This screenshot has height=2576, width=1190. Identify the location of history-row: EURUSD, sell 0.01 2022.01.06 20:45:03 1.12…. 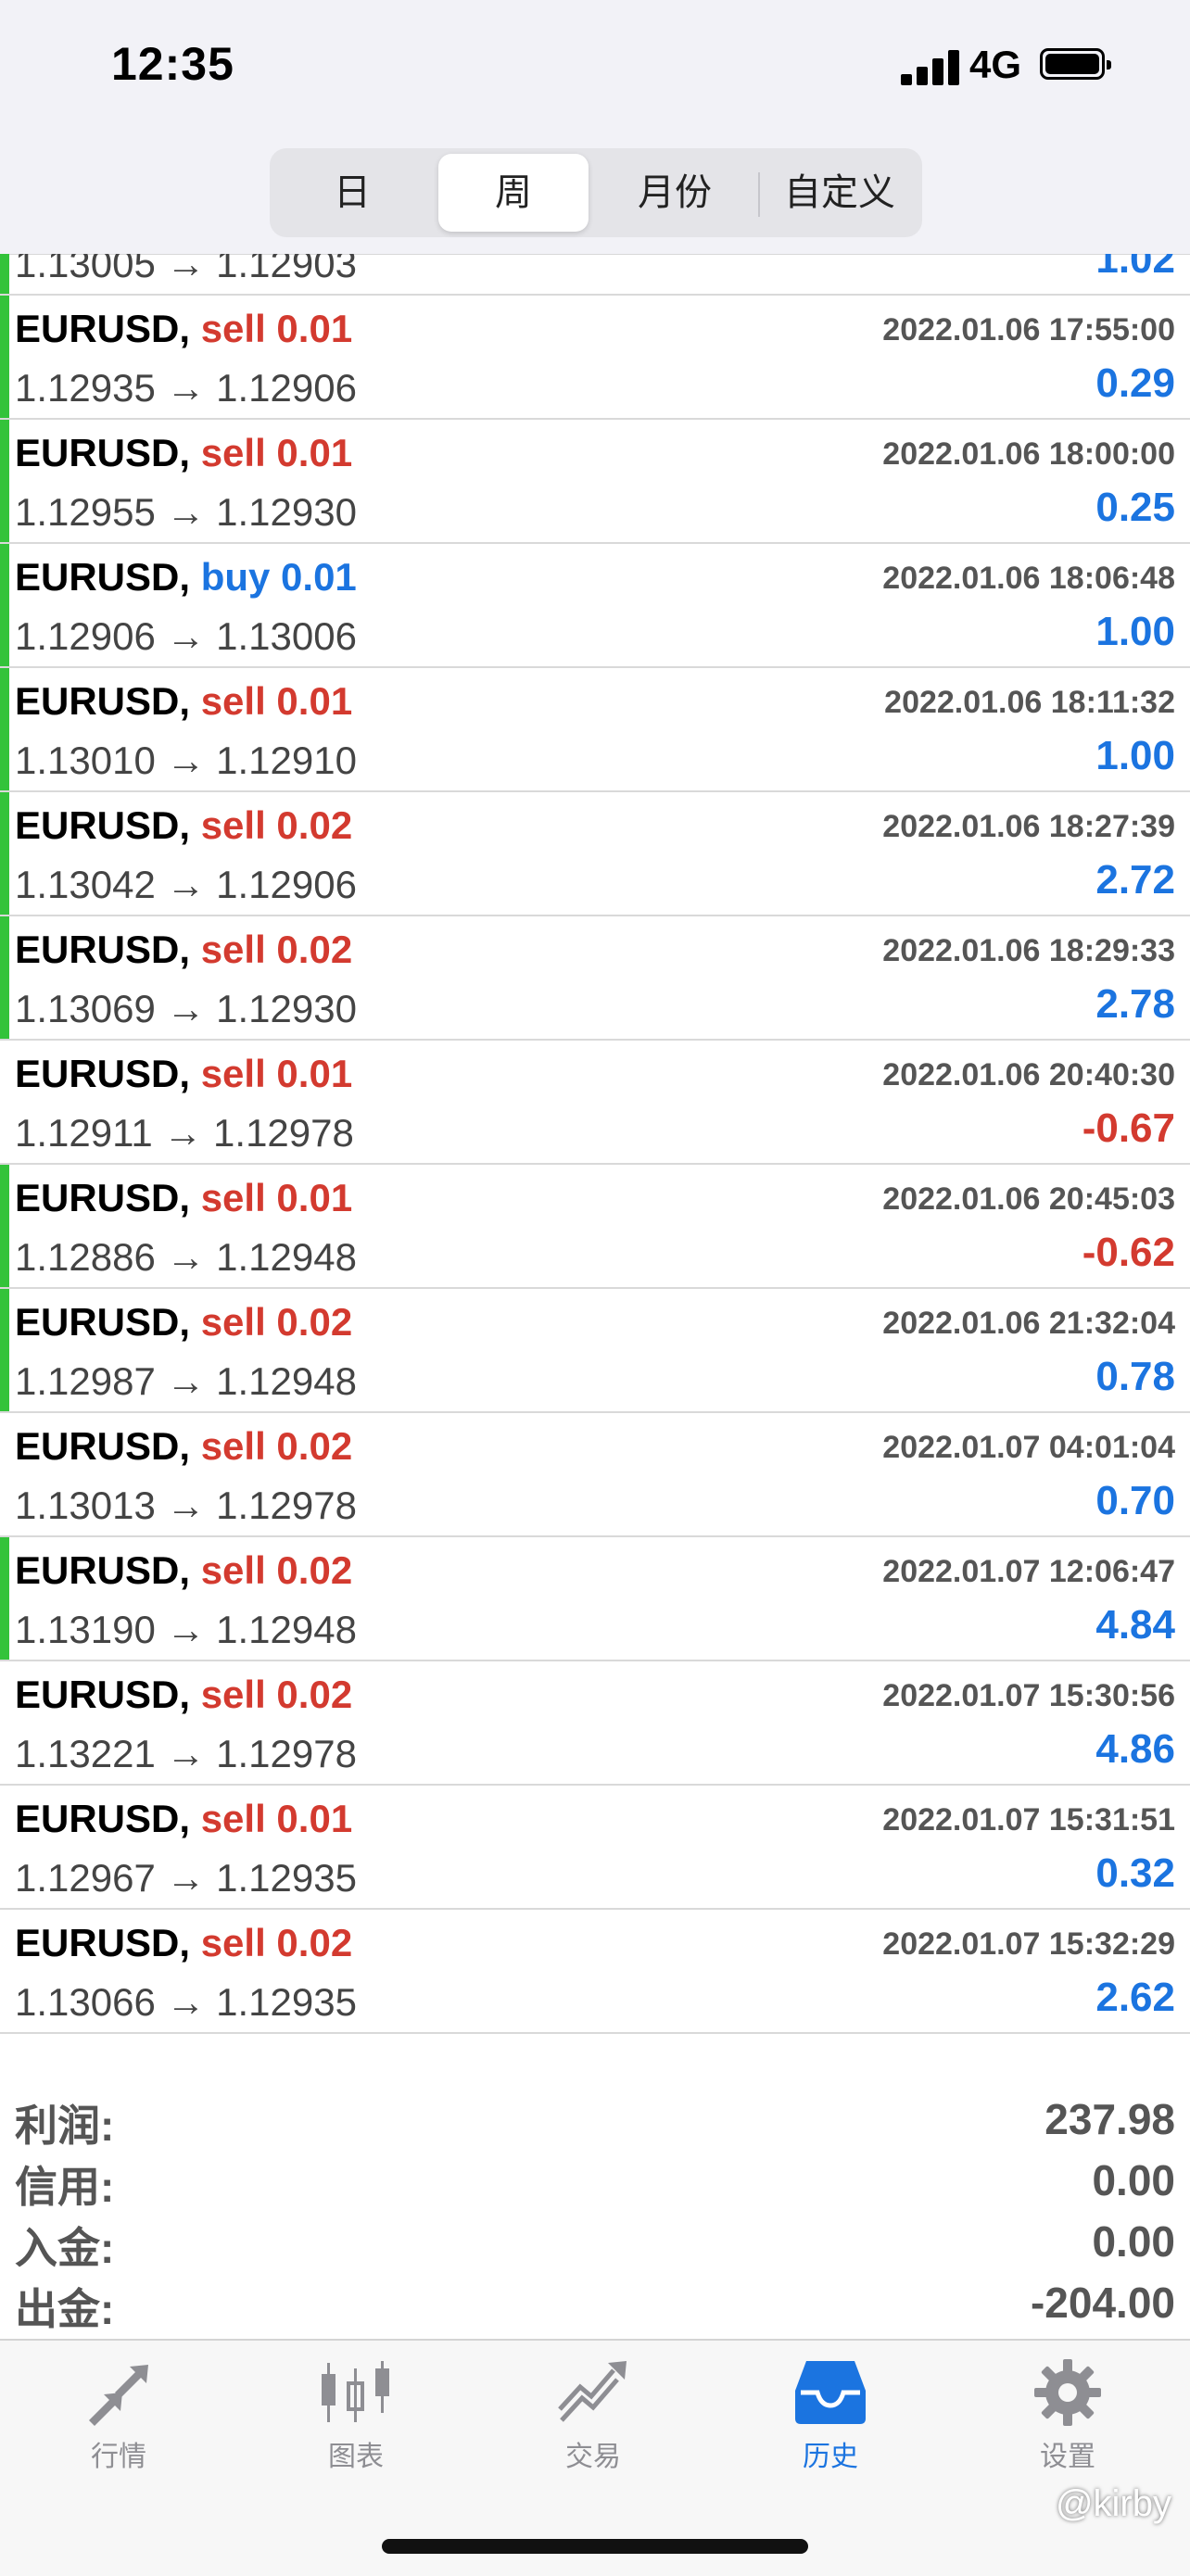
(595, 1227).